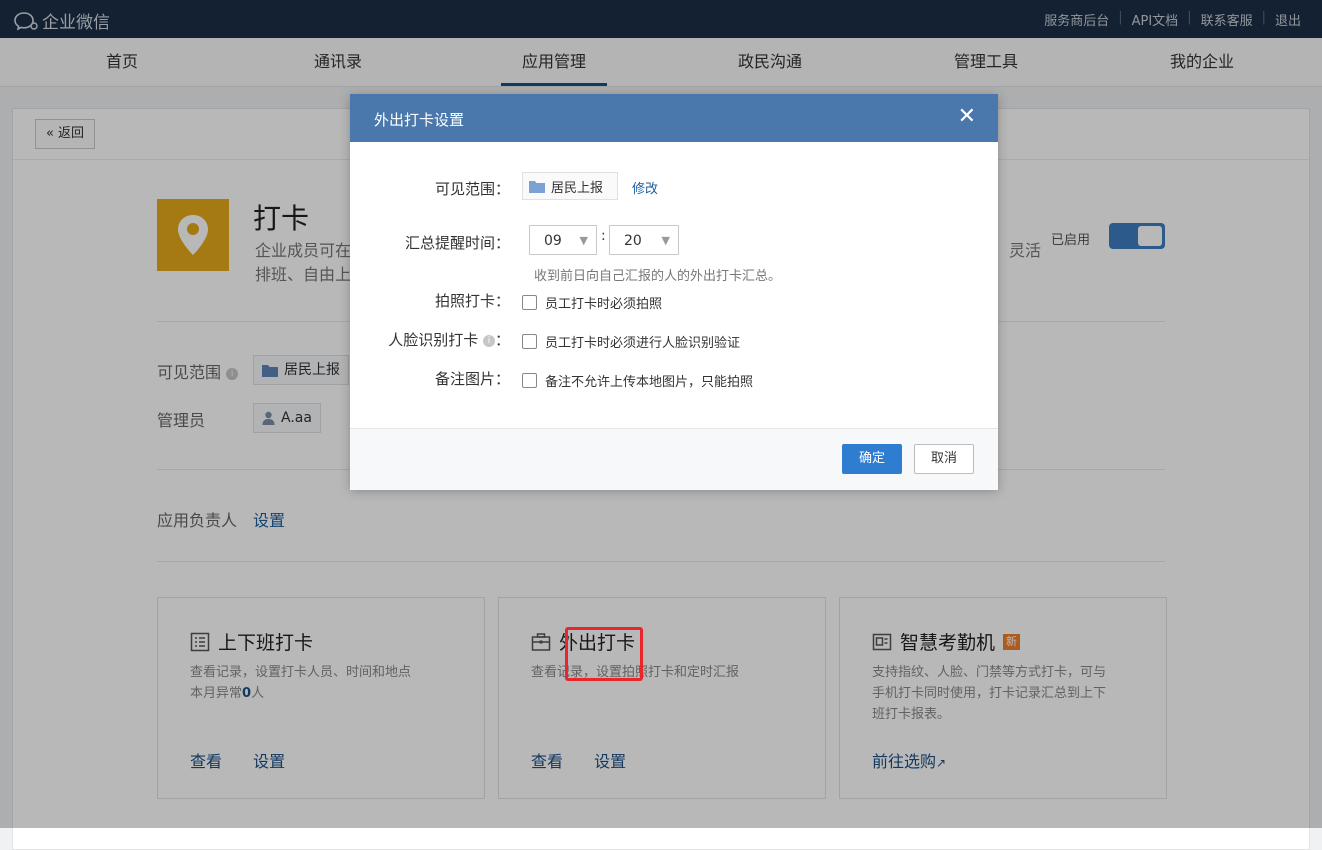 The image size is (1322, 850). What do you see at coordinates (577, 188) in the screenshot?
I see `scope-name: 居民上报` at bounding box center [577, 188].